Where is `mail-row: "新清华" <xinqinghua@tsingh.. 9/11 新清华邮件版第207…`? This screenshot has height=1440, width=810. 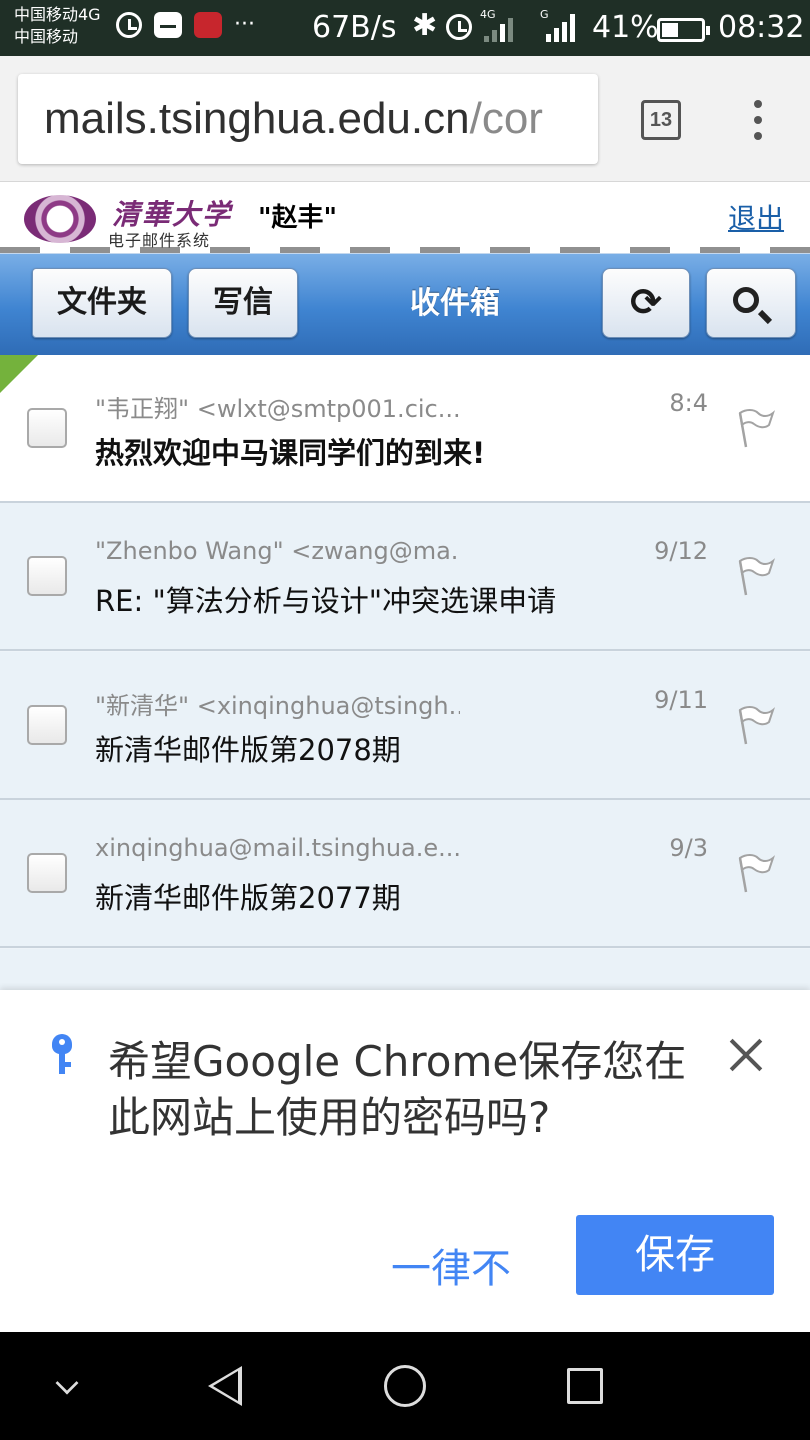
mail-row: "新清华" <xinqinghua@tsingh.. 9/11 新清华邮件版第207… is located at coordinates (405, 726).